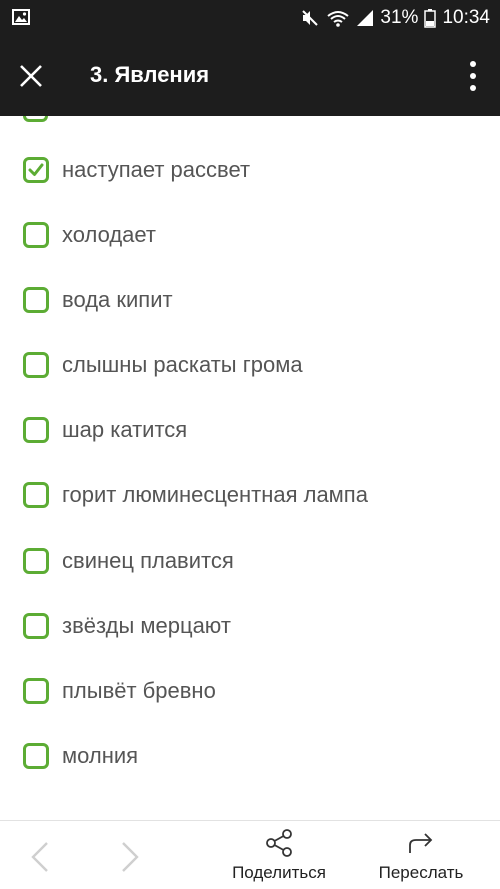  Describe the element at coordinates (148, 560) in the screenshot. I see `item-label: свинец плавится` at that location.